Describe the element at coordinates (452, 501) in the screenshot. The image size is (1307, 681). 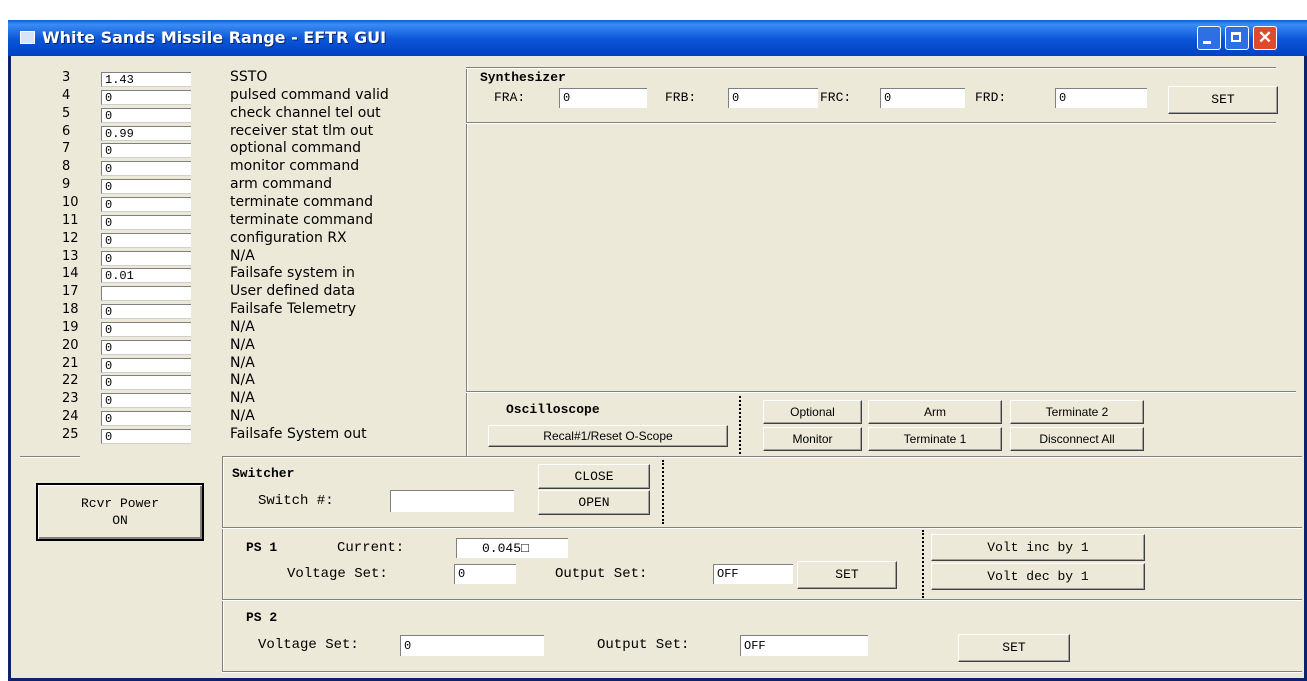
I see `switch-number-input` at that location.